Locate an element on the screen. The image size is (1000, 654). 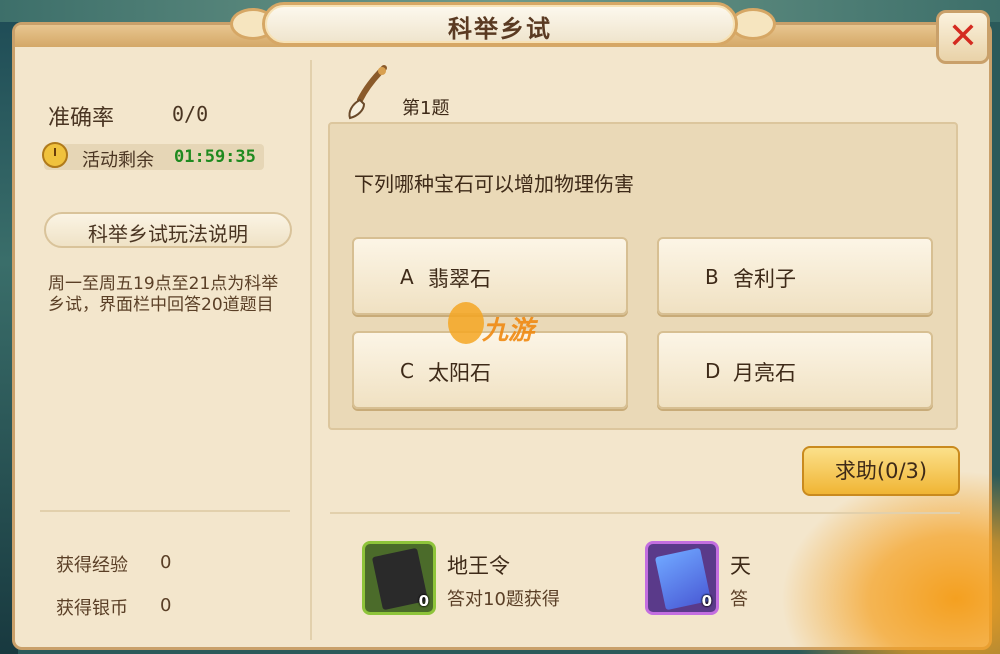
help-button: 求助(0/3) is located at coordinates (881, 471).